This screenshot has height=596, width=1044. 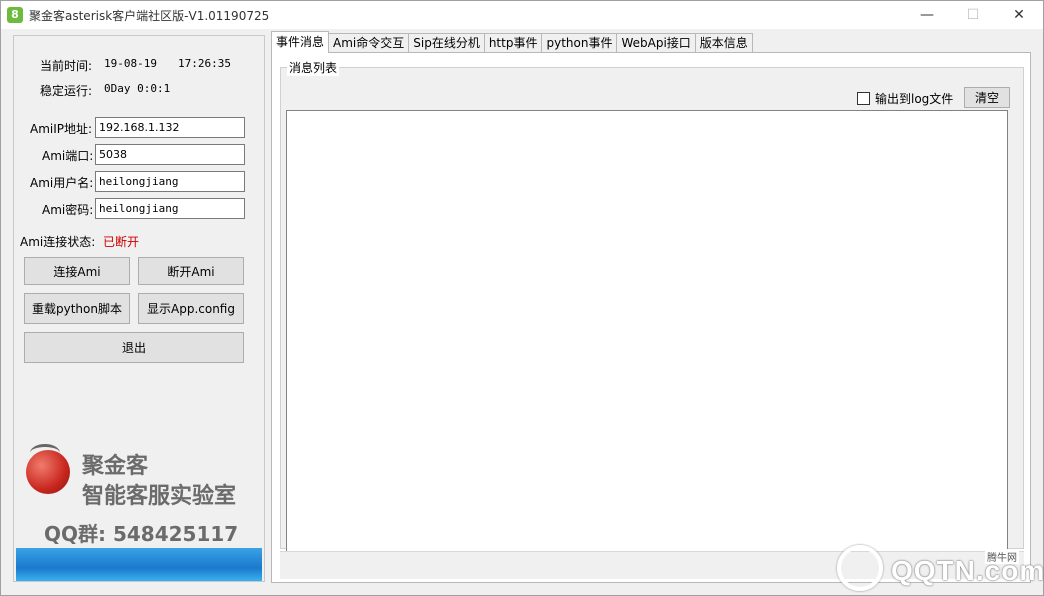 I want to click on clear-button: 清空, so click(x=987, y=97).